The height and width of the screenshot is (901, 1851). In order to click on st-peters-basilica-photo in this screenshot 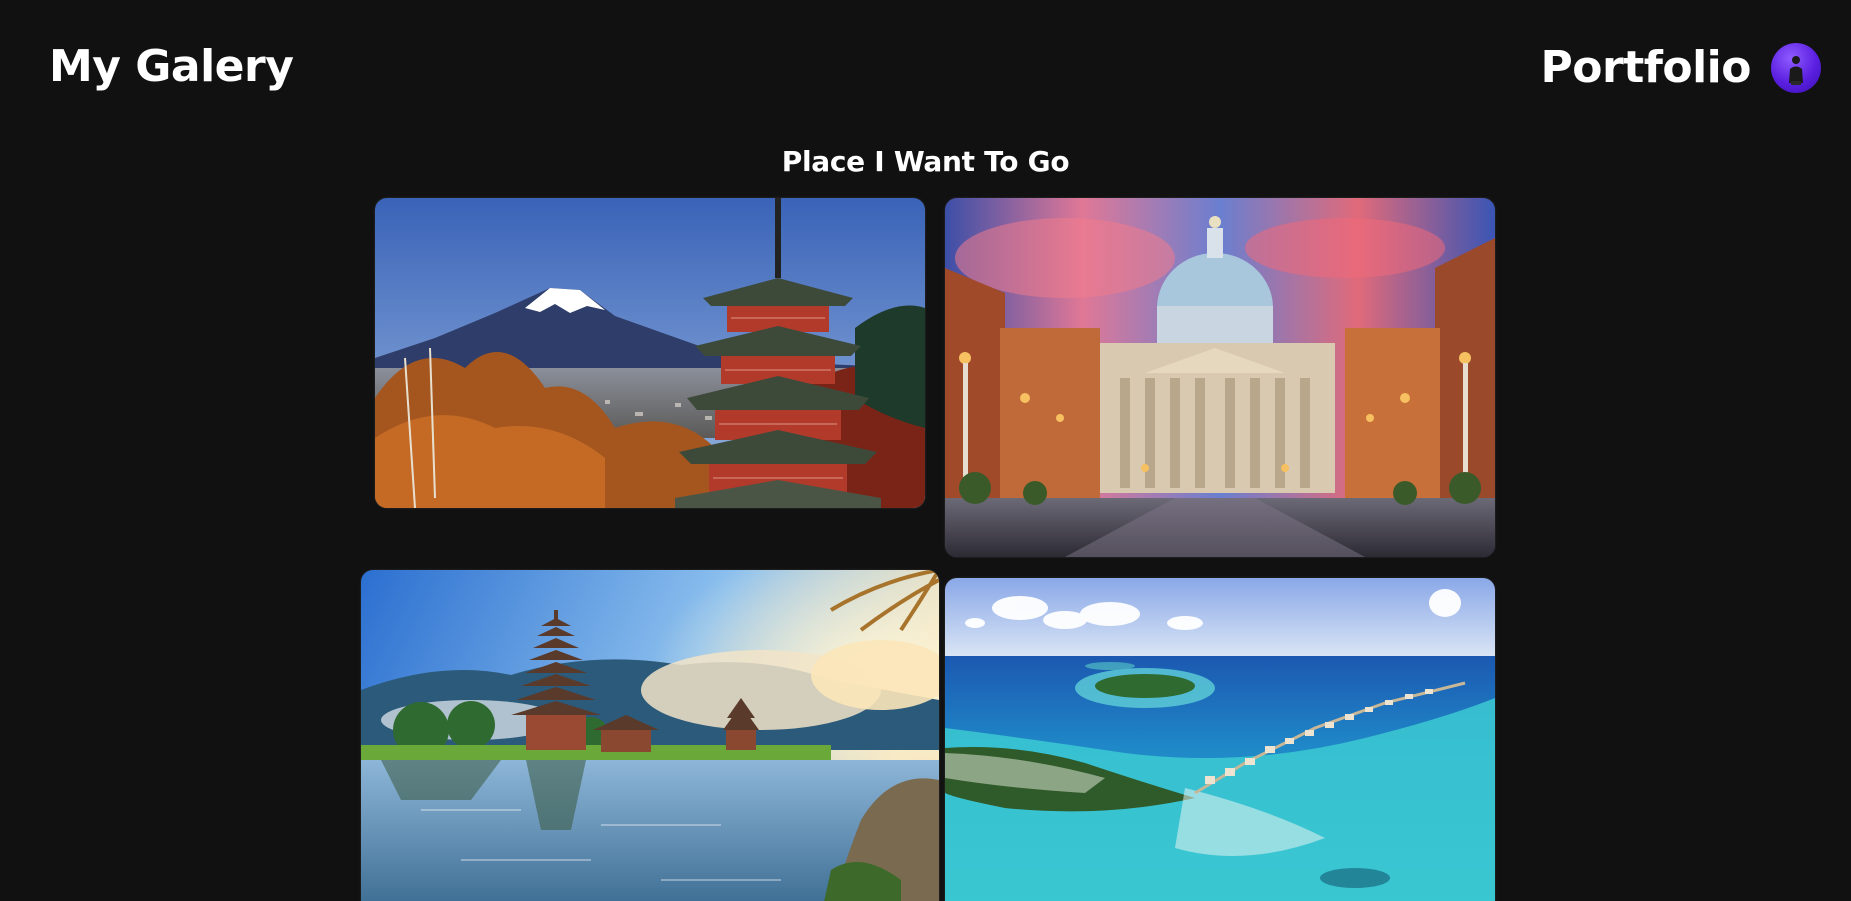, I will do `click(1220, 377)`.